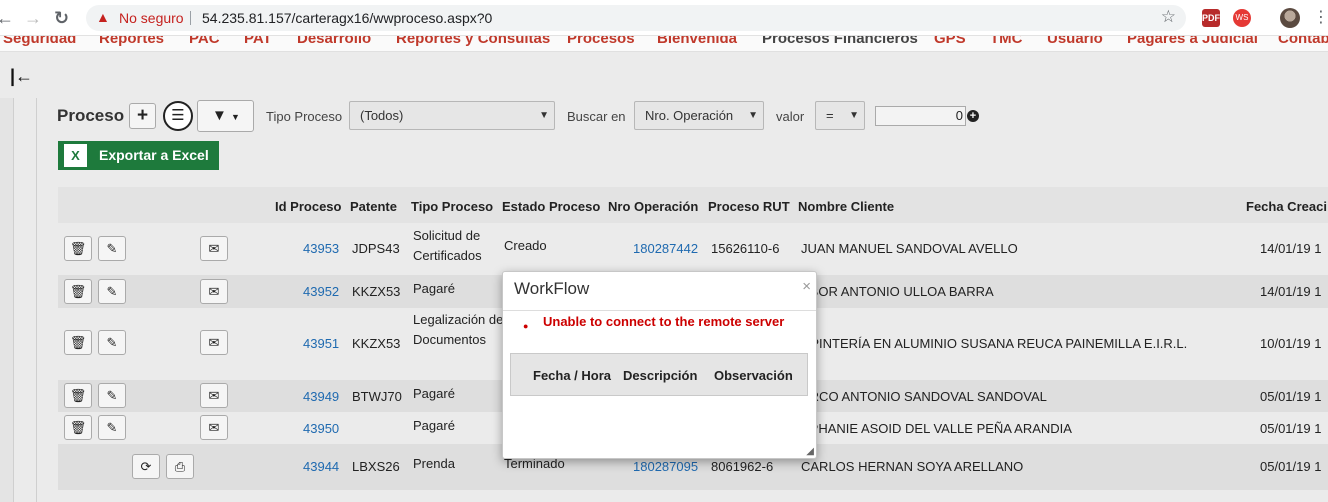 The width and height of the screenshot is (1328, 502). I want to click on process-id-link: 43953, so click(321, 248).